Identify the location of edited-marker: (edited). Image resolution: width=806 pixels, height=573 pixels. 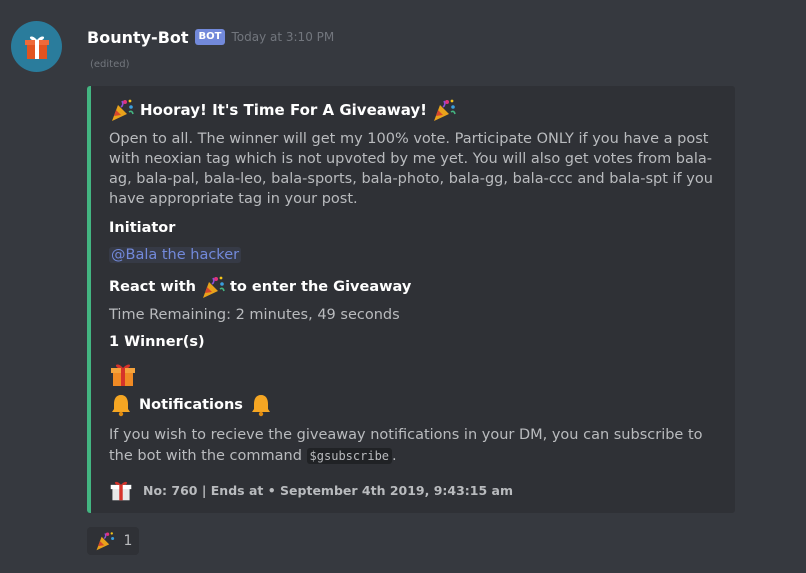
(110, 64).